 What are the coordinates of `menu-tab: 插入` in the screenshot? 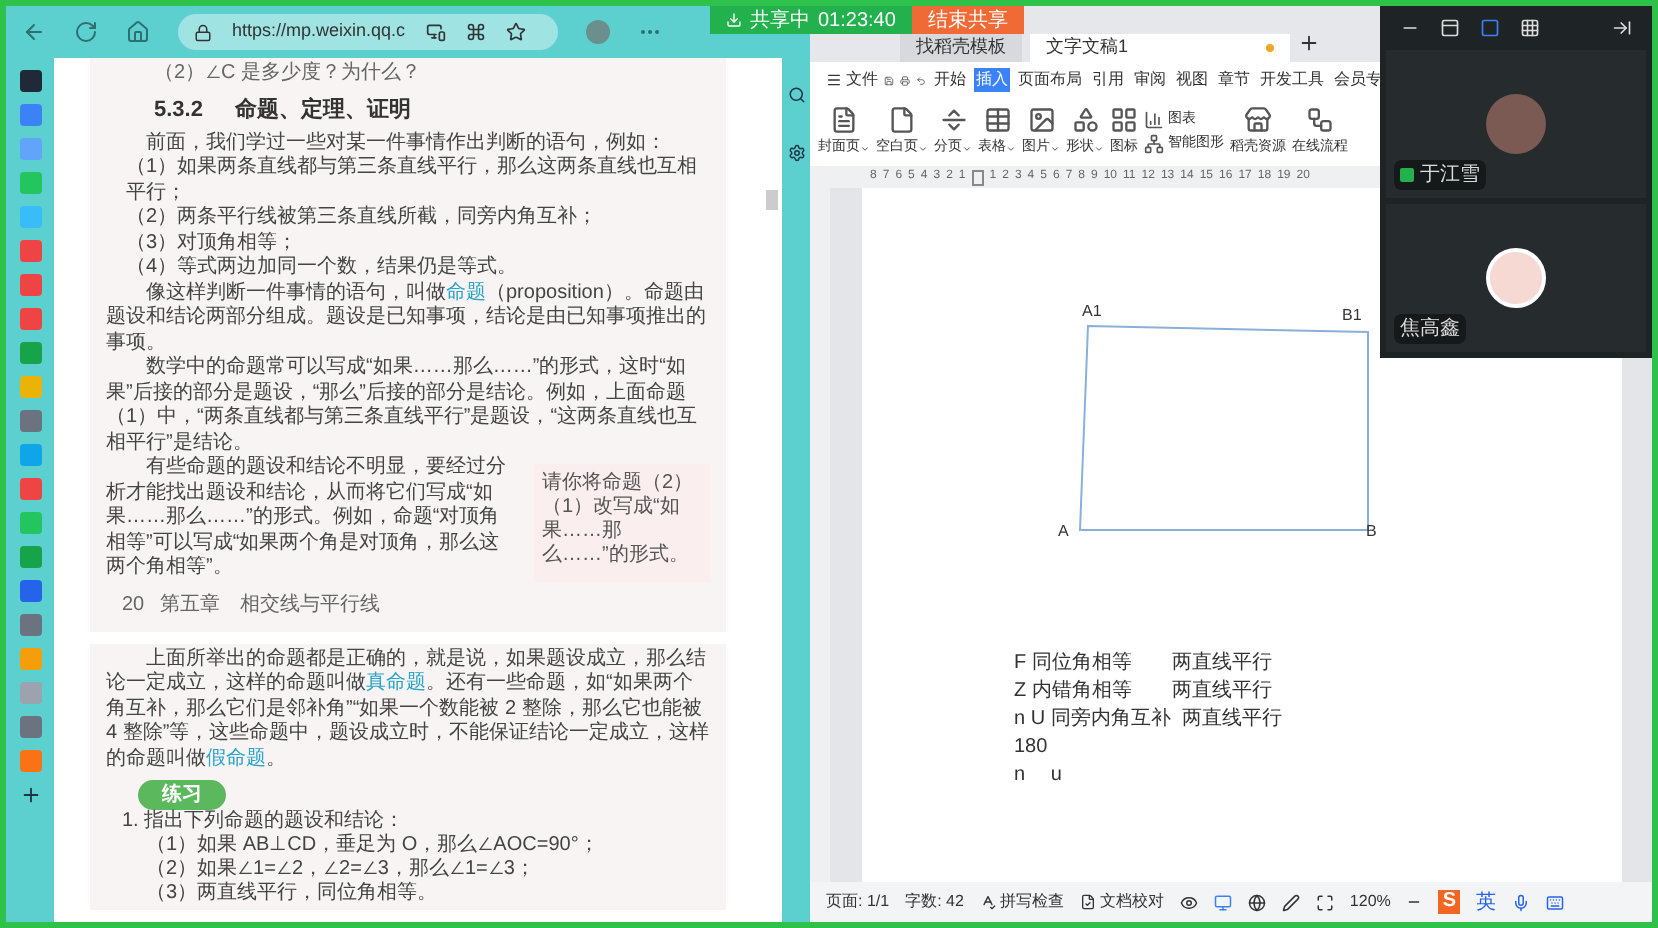 It's located at (992, 80).